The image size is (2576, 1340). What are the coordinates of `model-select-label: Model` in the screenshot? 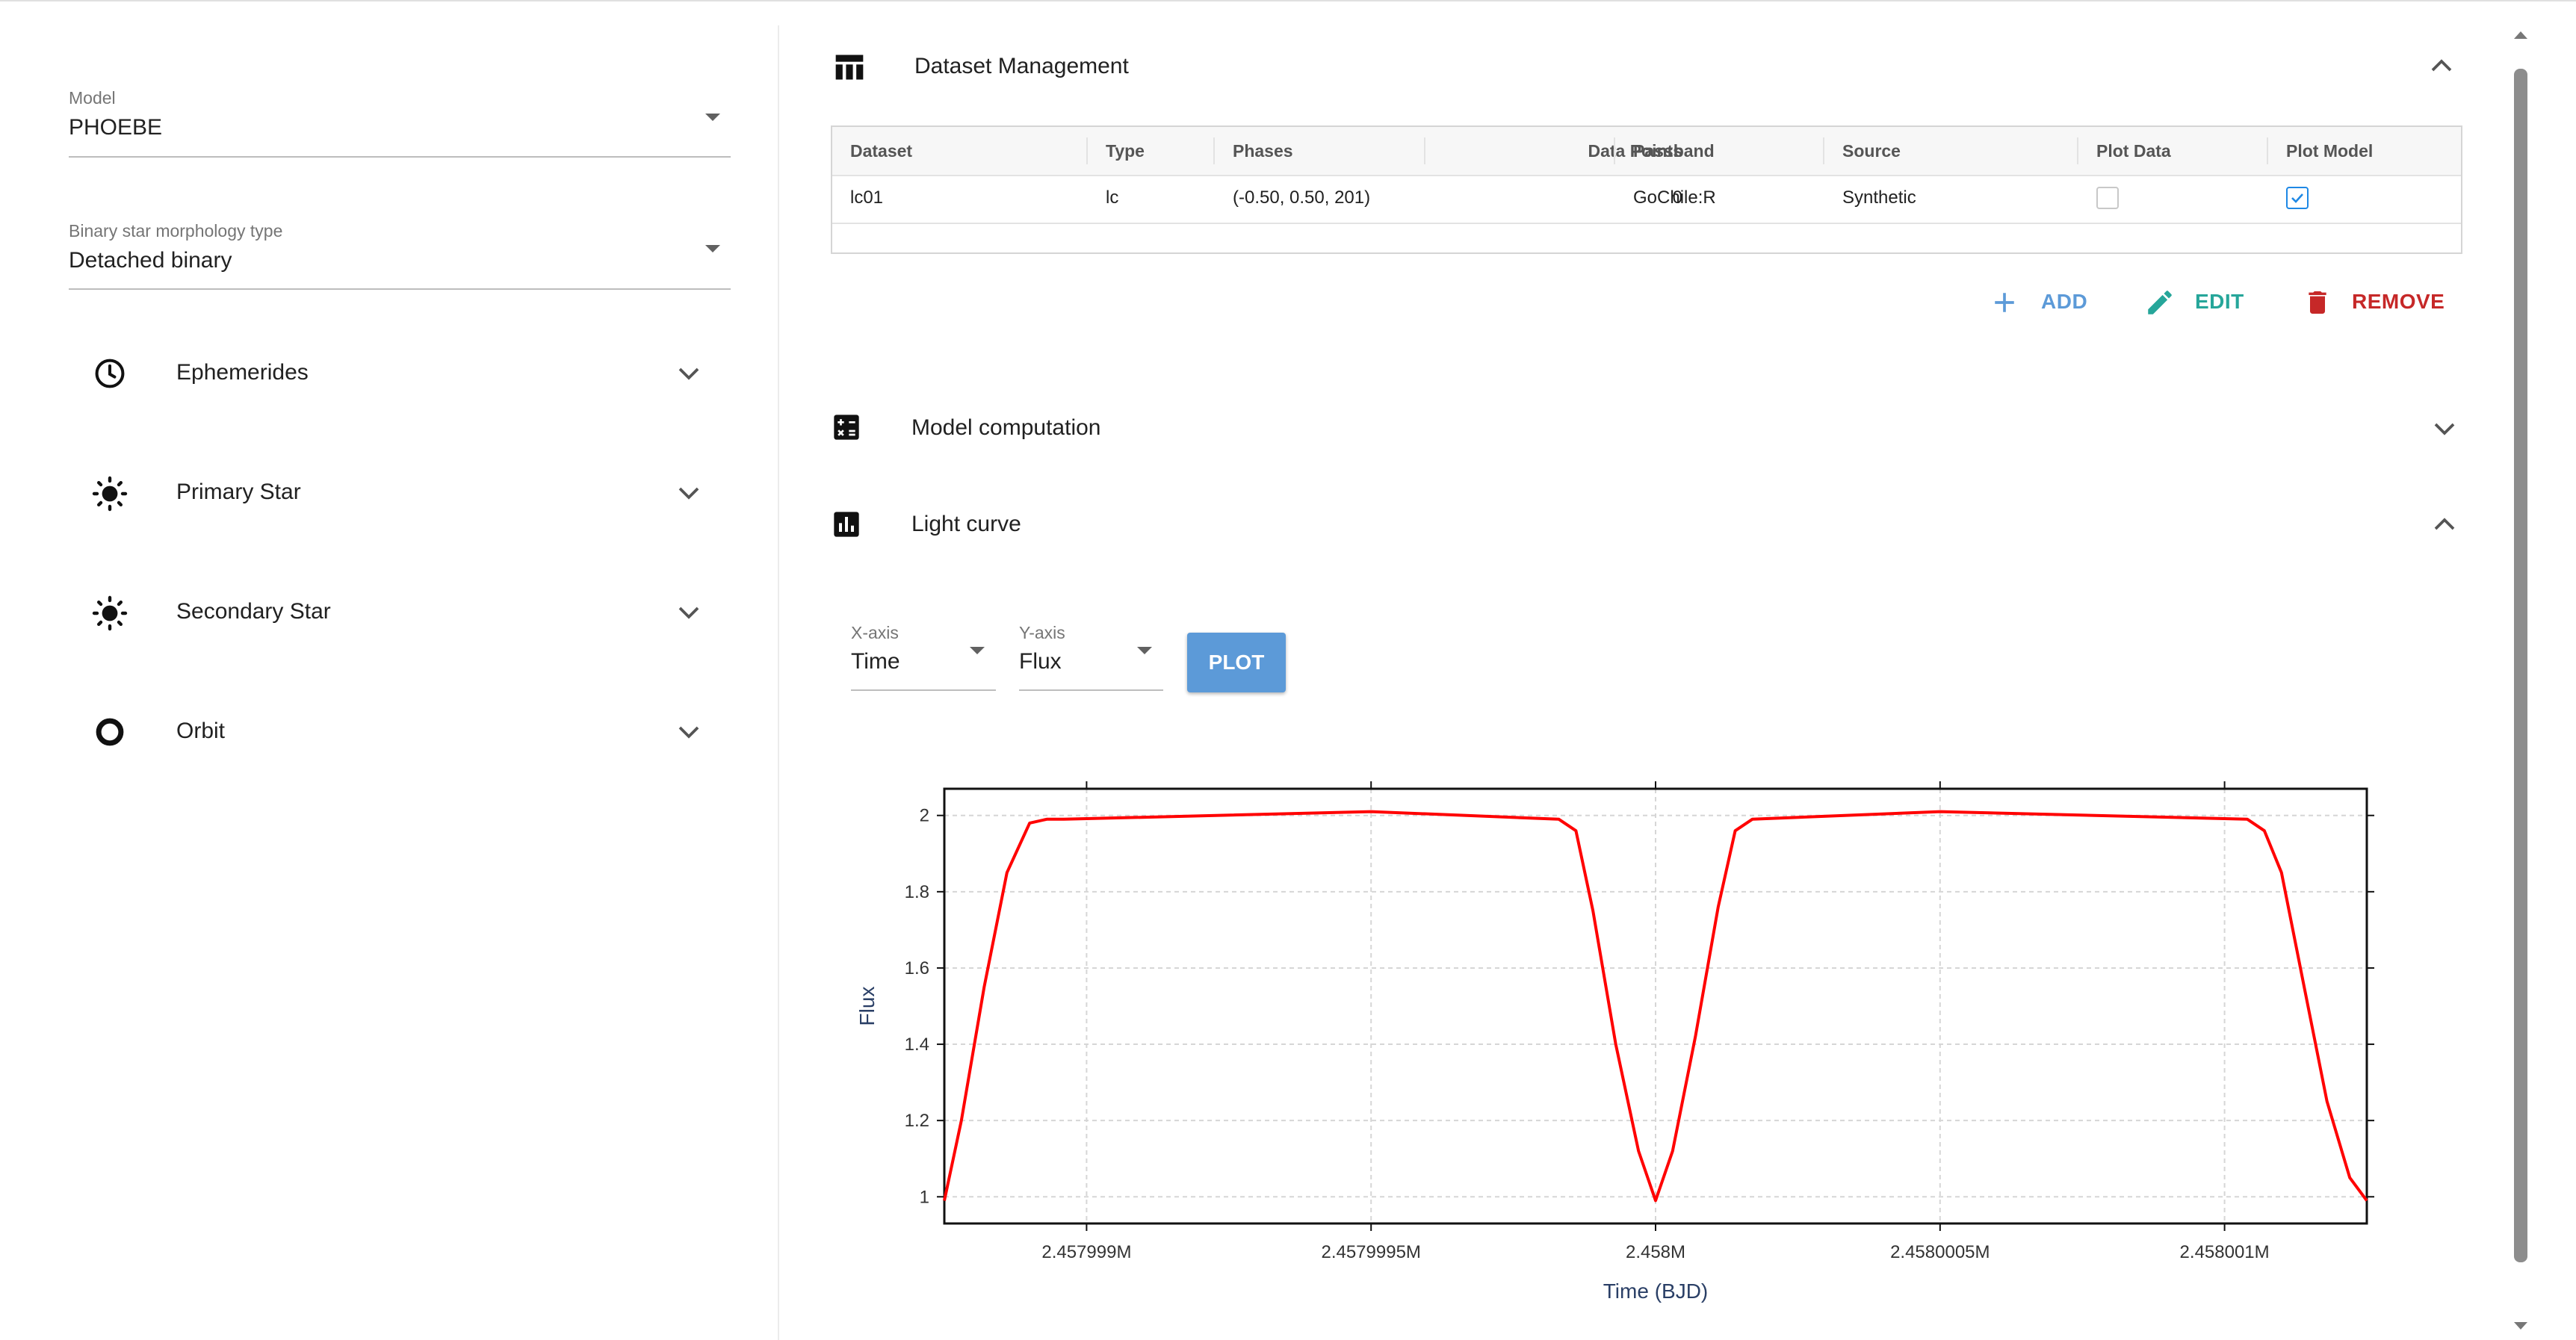 It's located at (92, 98).